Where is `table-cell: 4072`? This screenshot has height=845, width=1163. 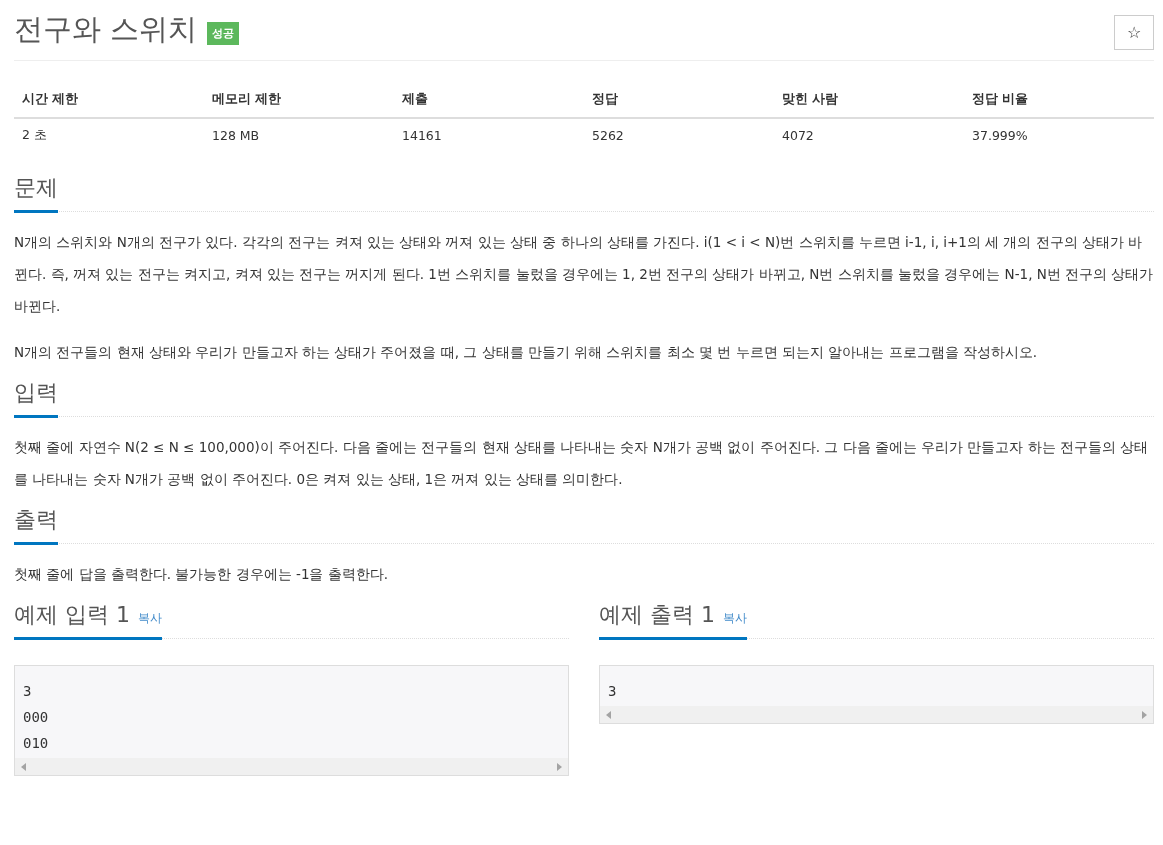
table-cell: 4072 is located at coordinates (869, 135).